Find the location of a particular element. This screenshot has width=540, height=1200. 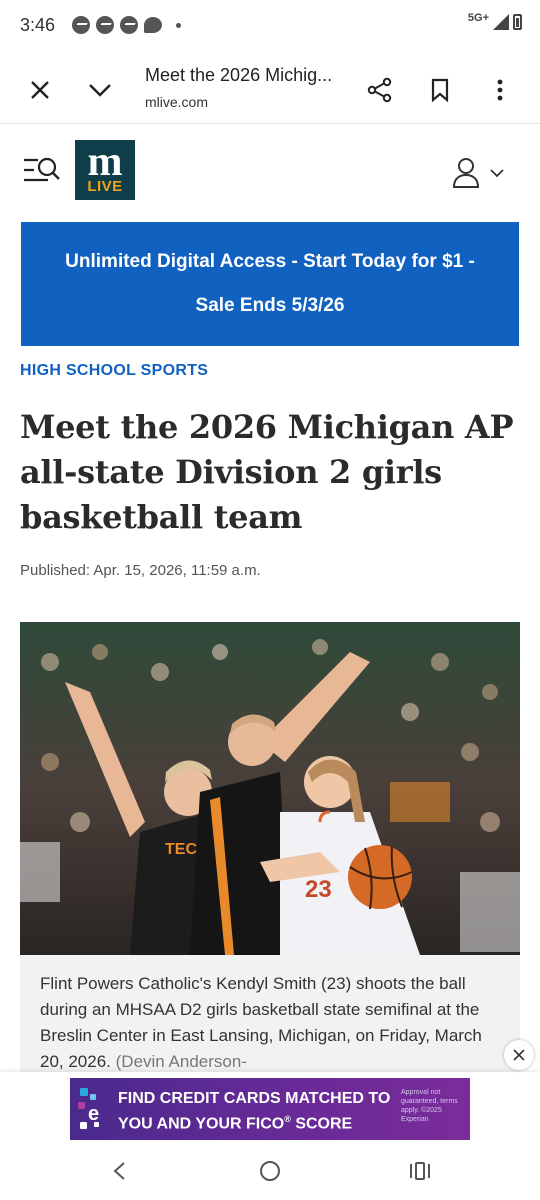

ad-line-2-text: YOU AND YOUR FICO is located at coordinates (201, 1124).